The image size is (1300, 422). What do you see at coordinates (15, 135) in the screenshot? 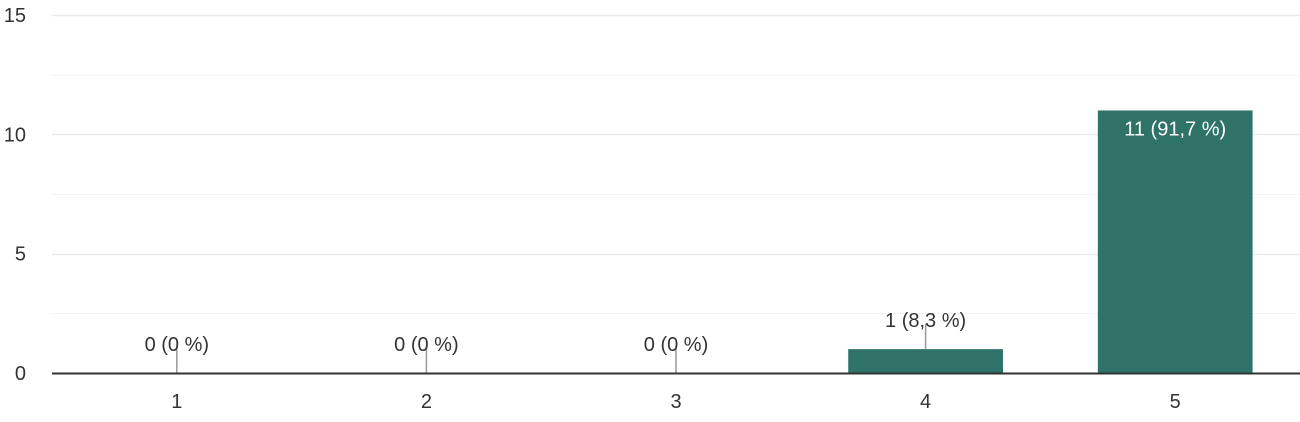
I see `y-tick-label: 10` at bounding box center [15, 135].